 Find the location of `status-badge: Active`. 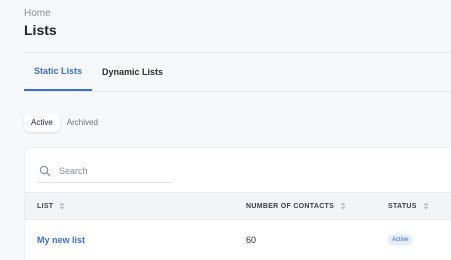

status-badge: Active is located at coordinates (400, 240).